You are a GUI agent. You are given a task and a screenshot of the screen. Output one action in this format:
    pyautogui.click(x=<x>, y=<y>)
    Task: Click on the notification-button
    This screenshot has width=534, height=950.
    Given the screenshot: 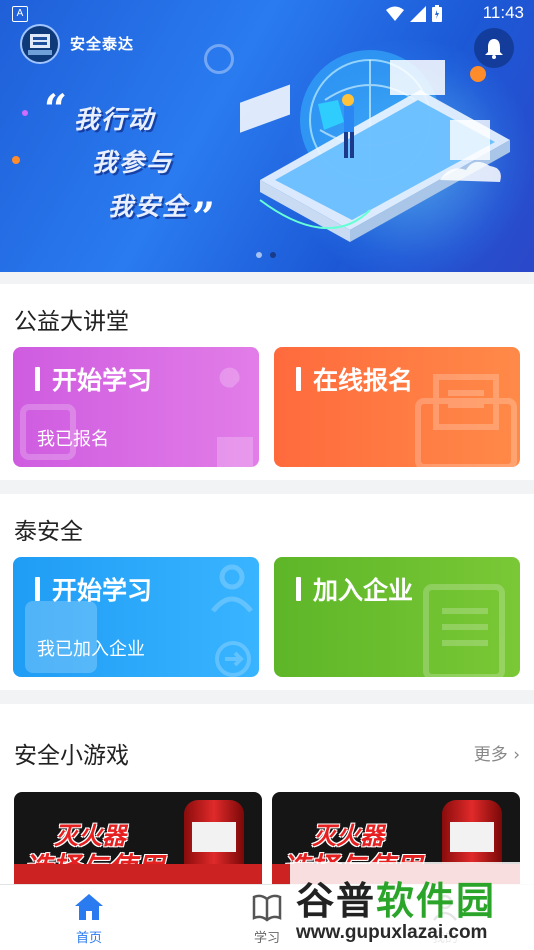 What is the action you would take?
    pyautogui.click(x=494, y=48)
    